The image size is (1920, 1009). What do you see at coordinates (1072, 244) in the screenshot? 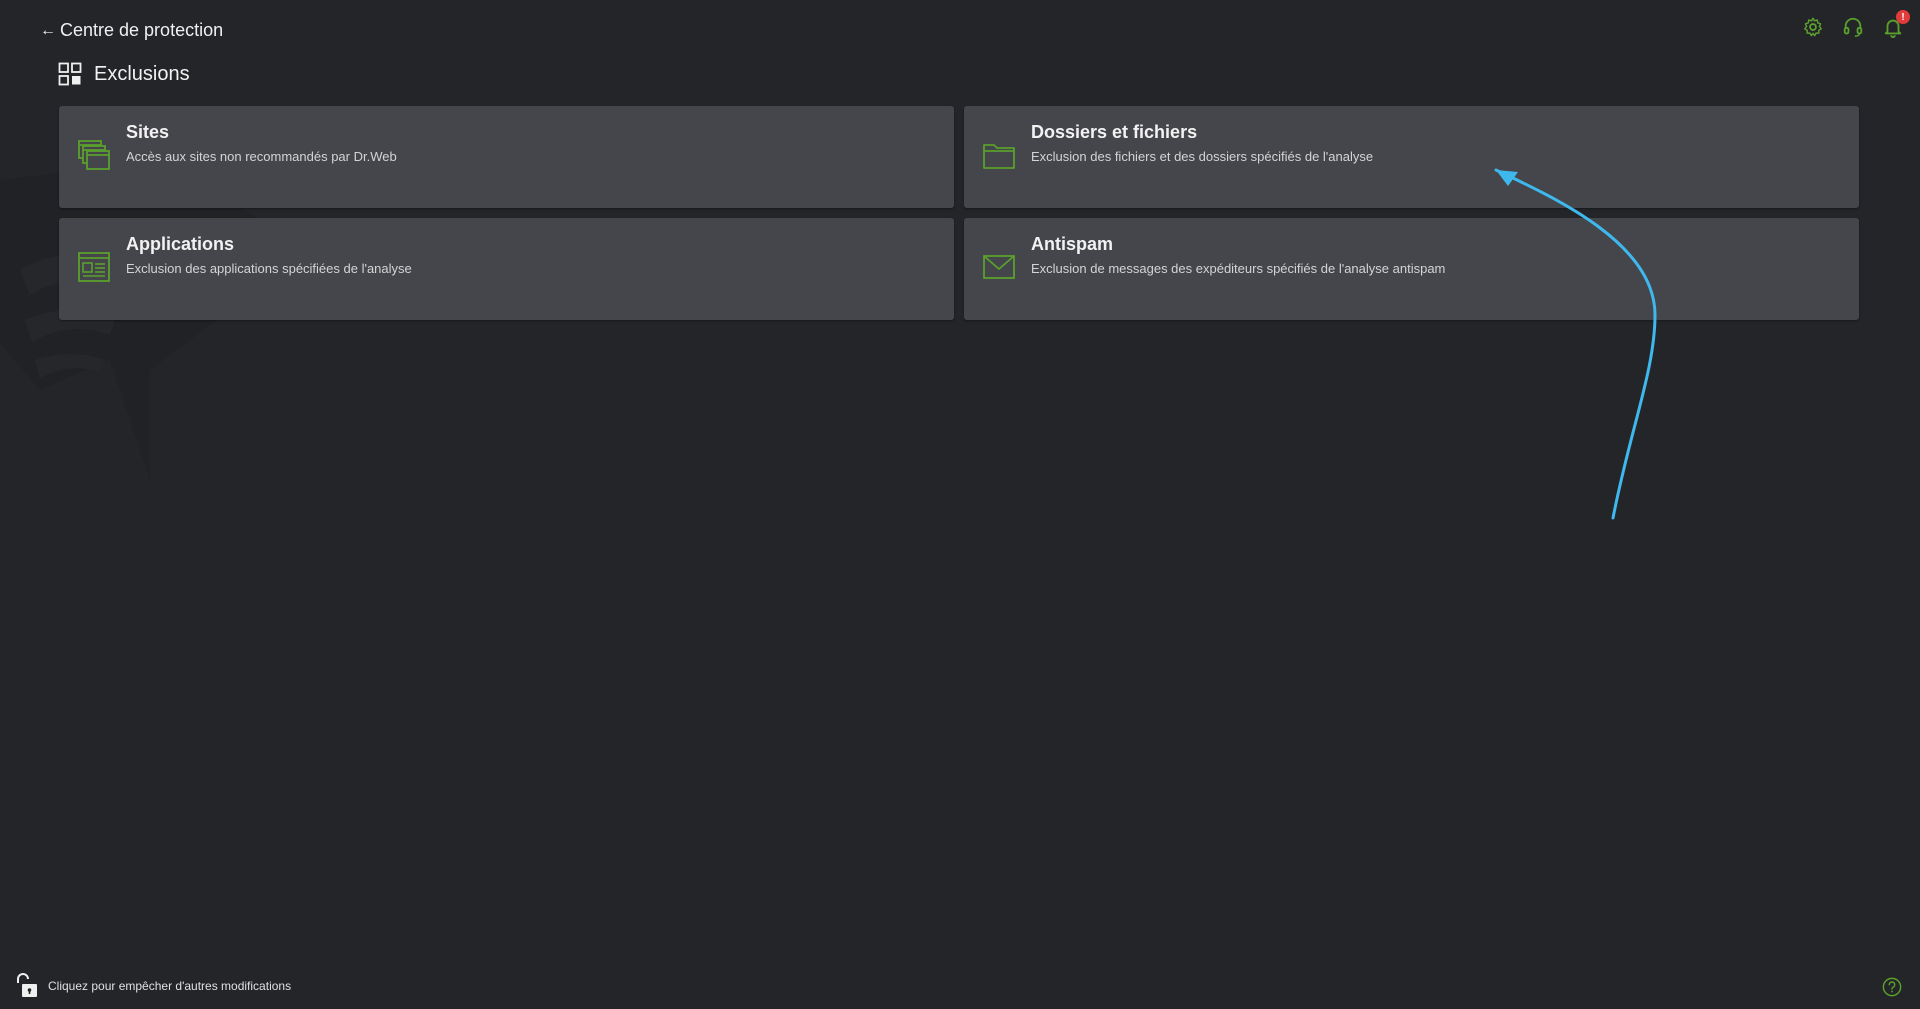
I see `card-title: Antispam` at bounding box center [1072, 244].